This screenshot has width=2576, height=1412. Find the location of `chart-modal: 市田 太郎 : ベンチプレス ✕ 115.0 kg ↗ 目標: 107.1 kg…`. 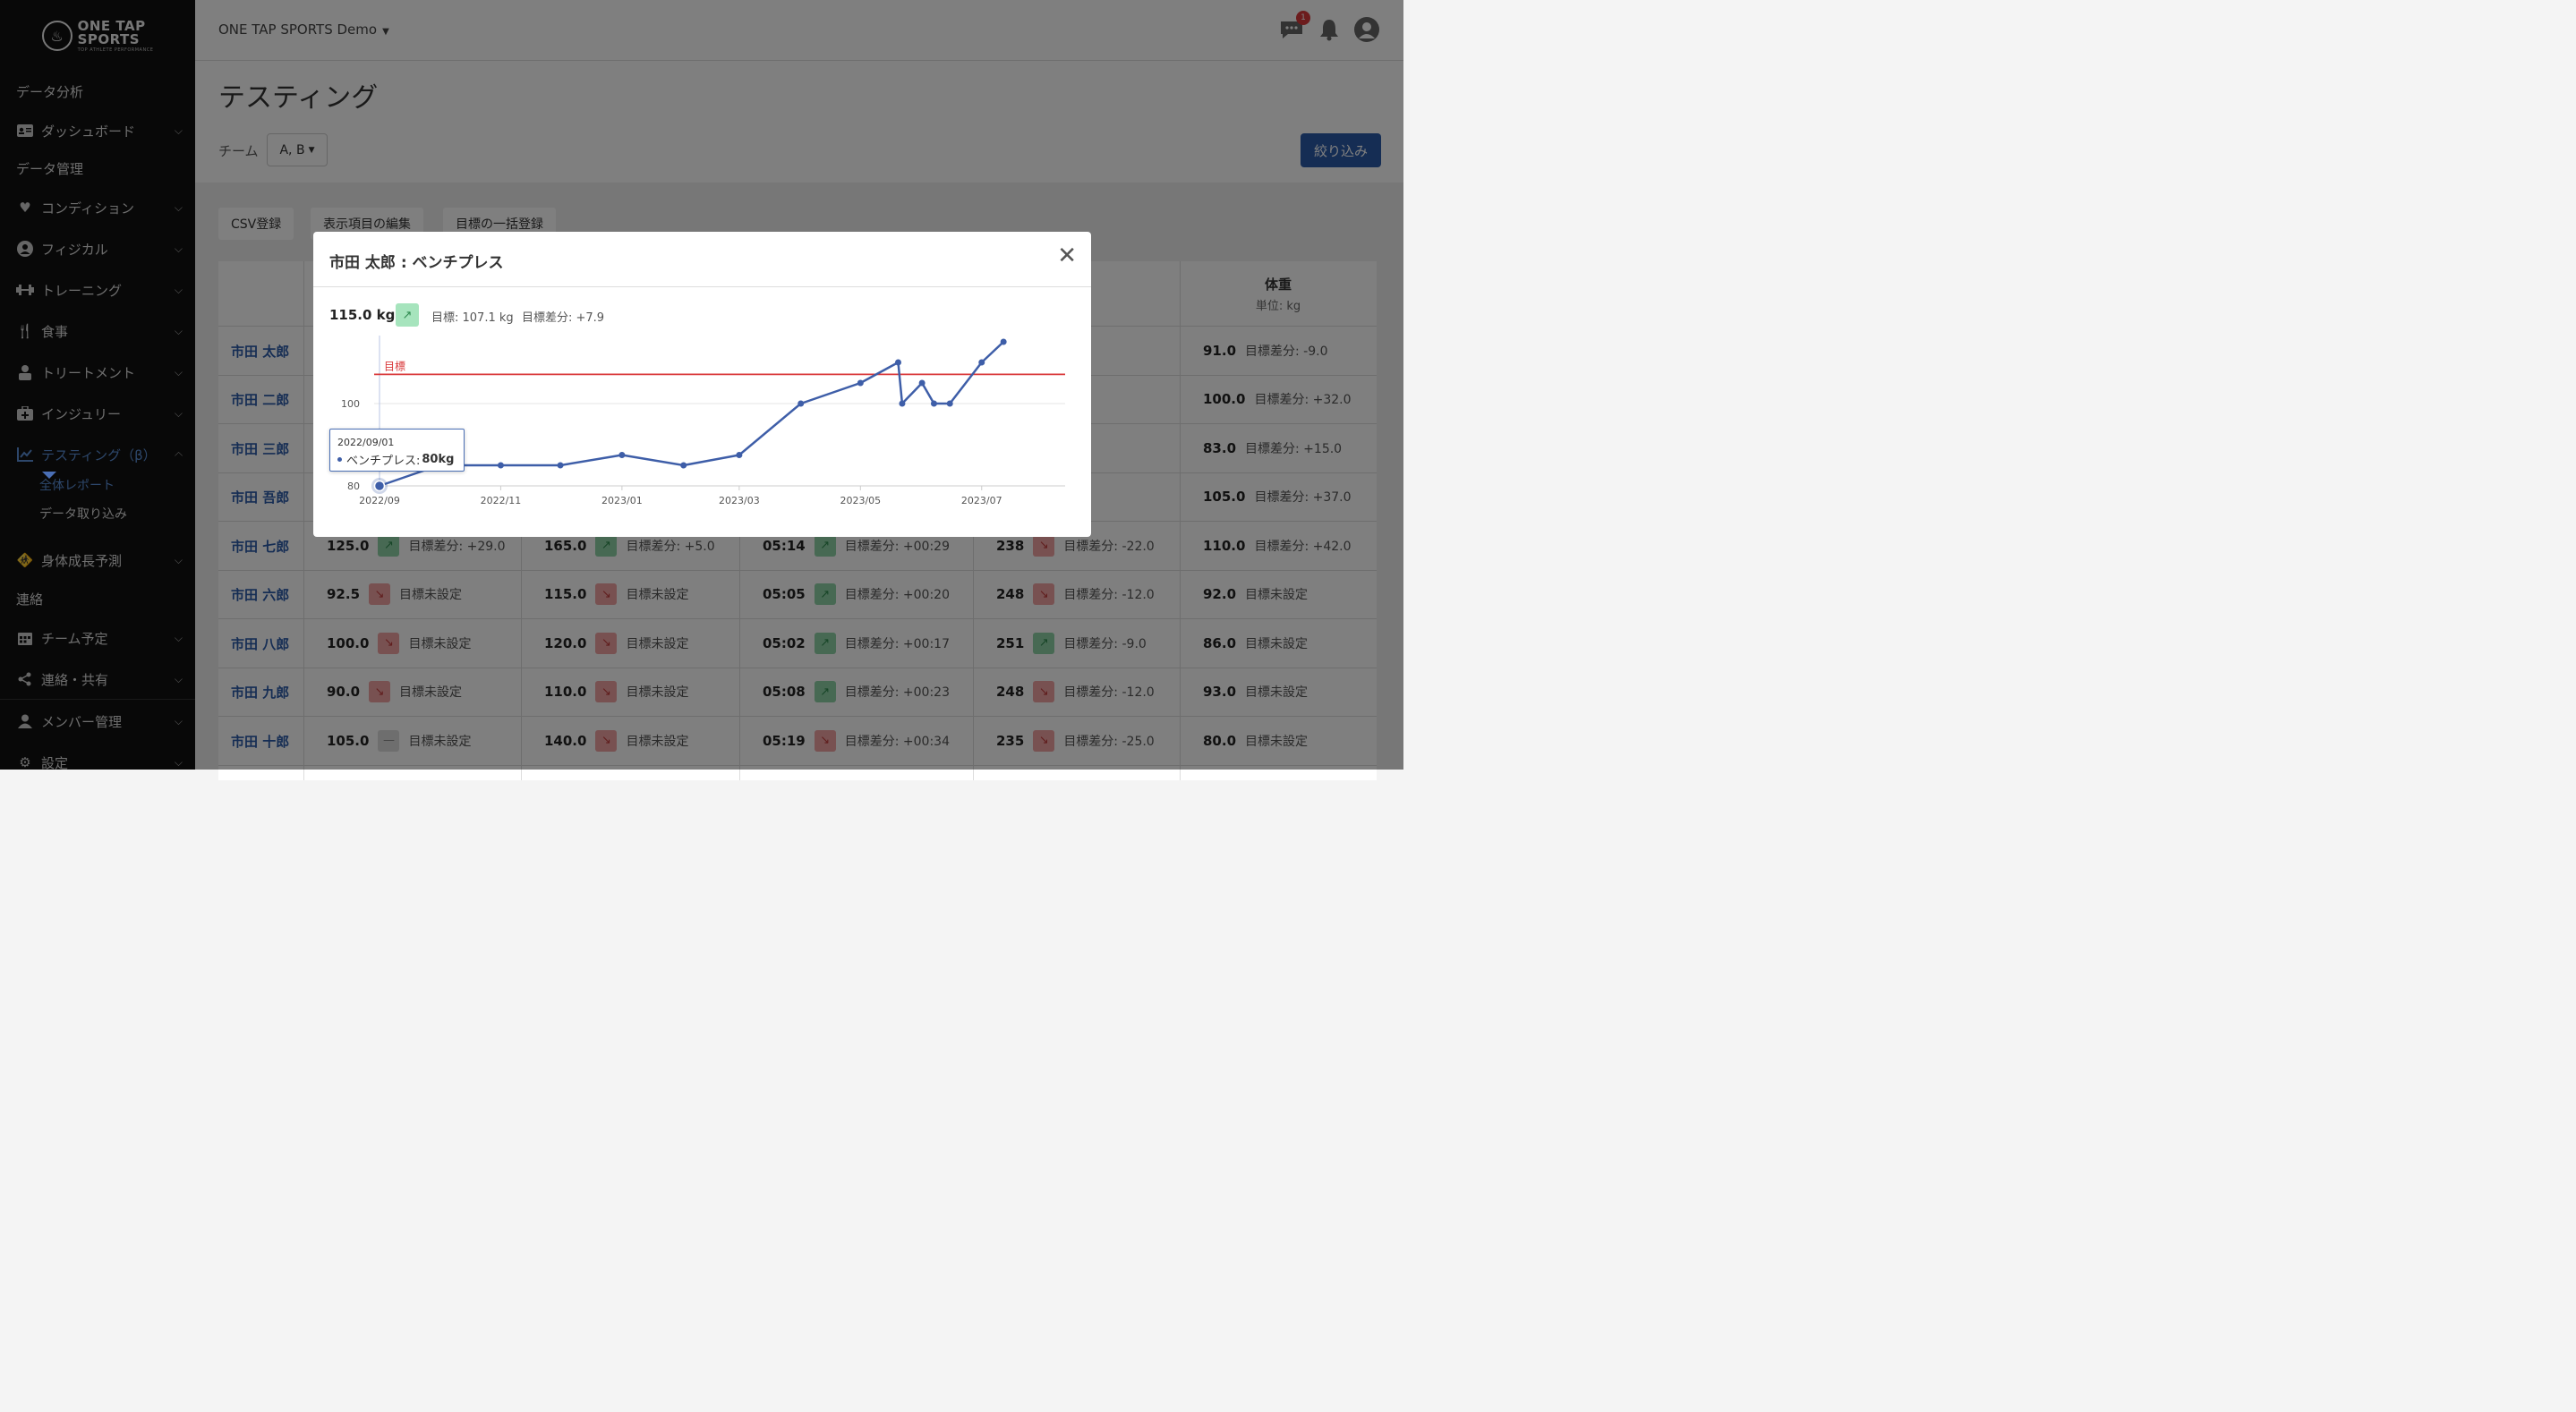

chart-modal: 市田 太郎 : ベンチプレス ✕ 115.0 kg ↗ 目標: 107.1 kg… is located at coordinates (702, 385).